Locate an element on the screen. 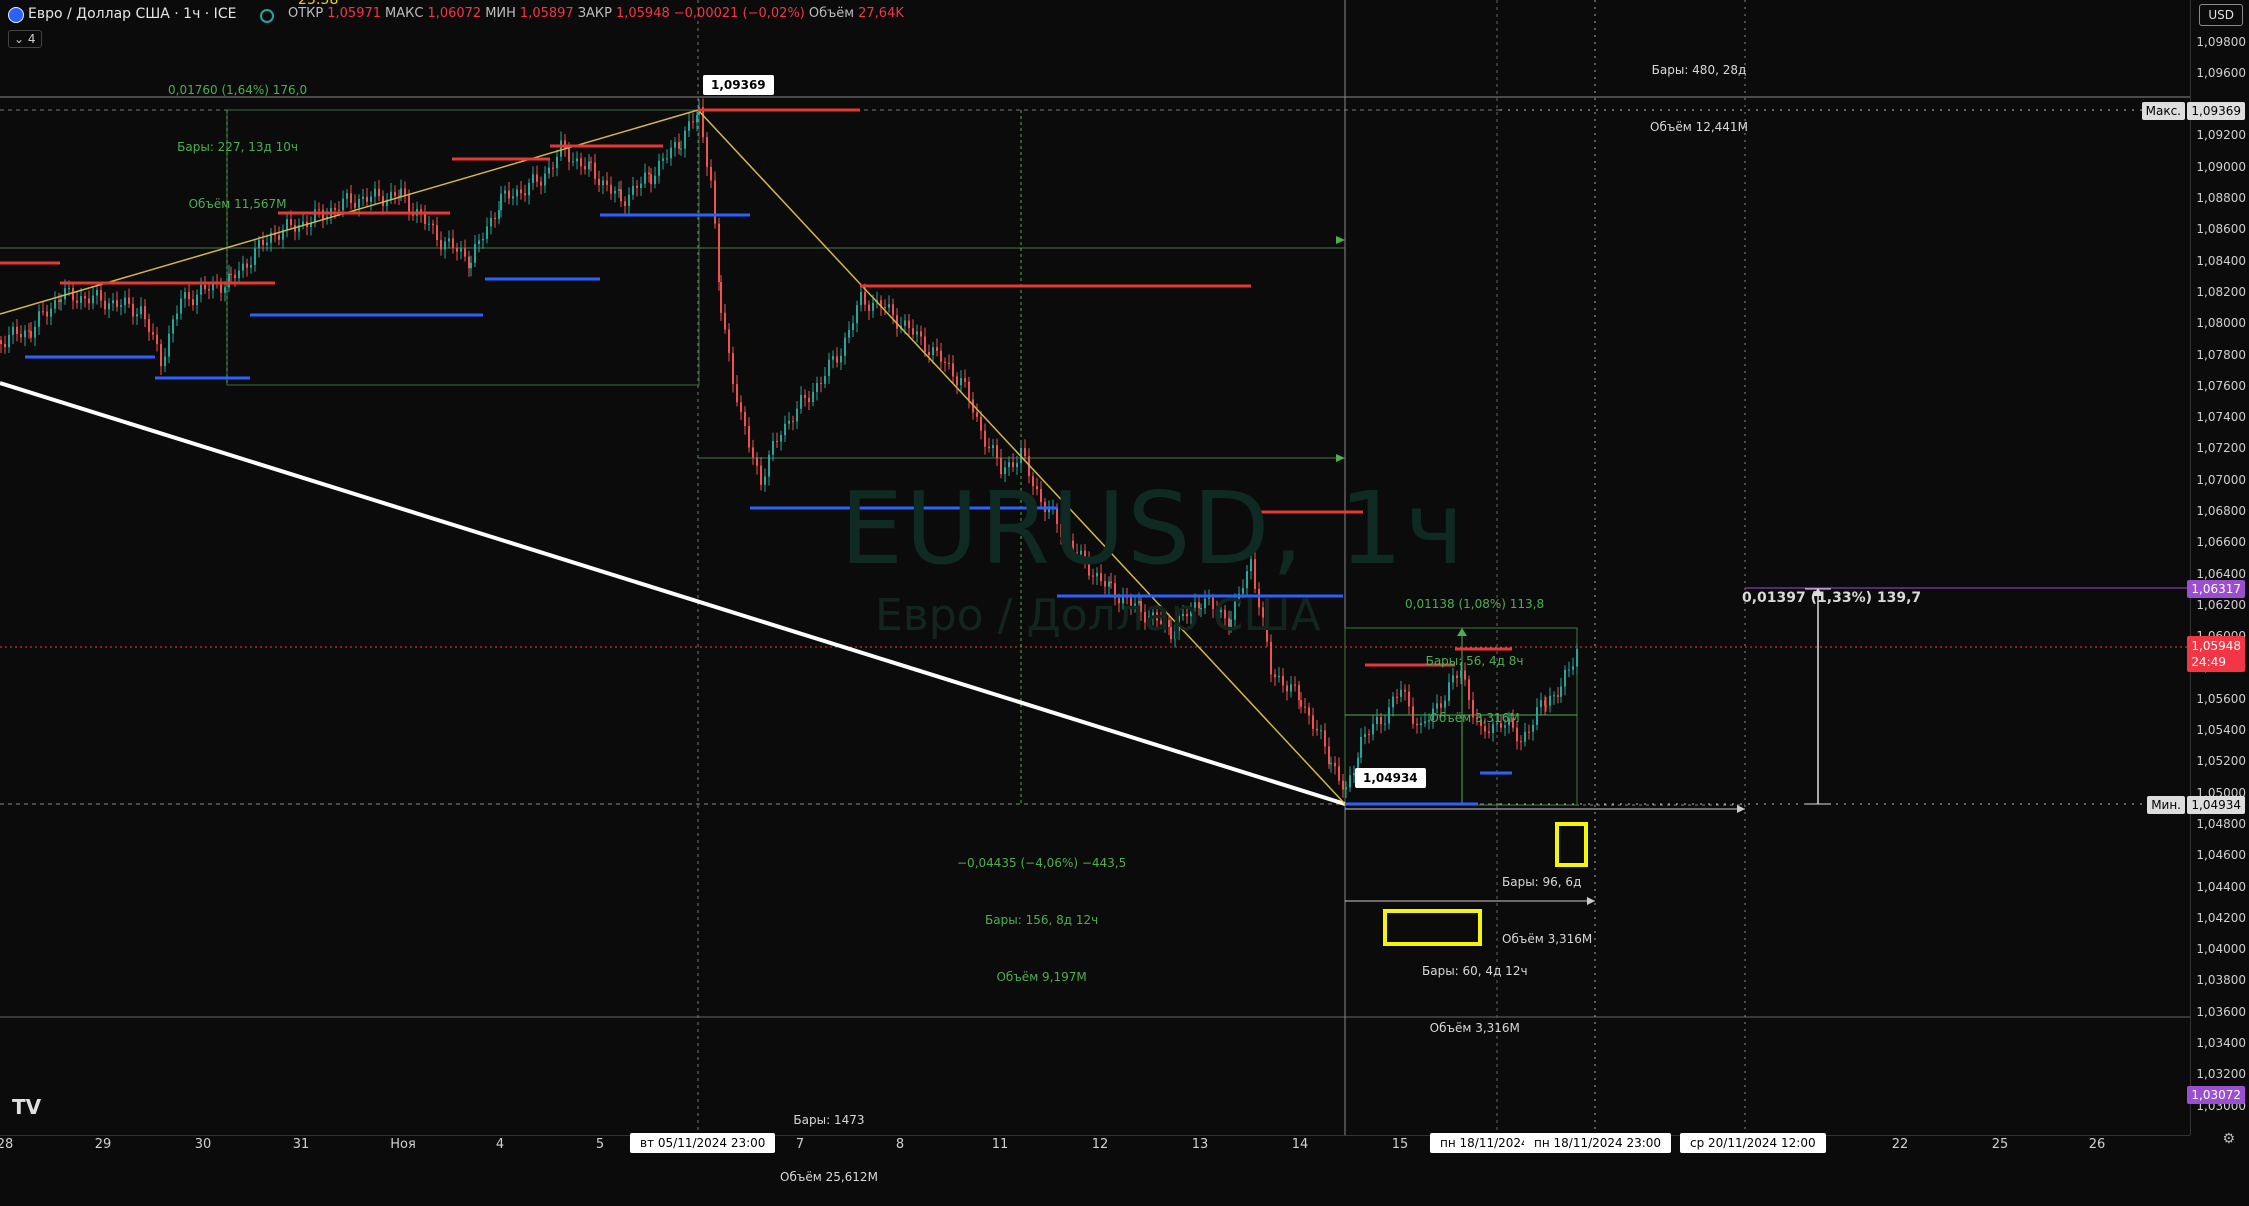 The image size is (2249, 1206). high-label: МАКС is located at coordinates (404, 13).